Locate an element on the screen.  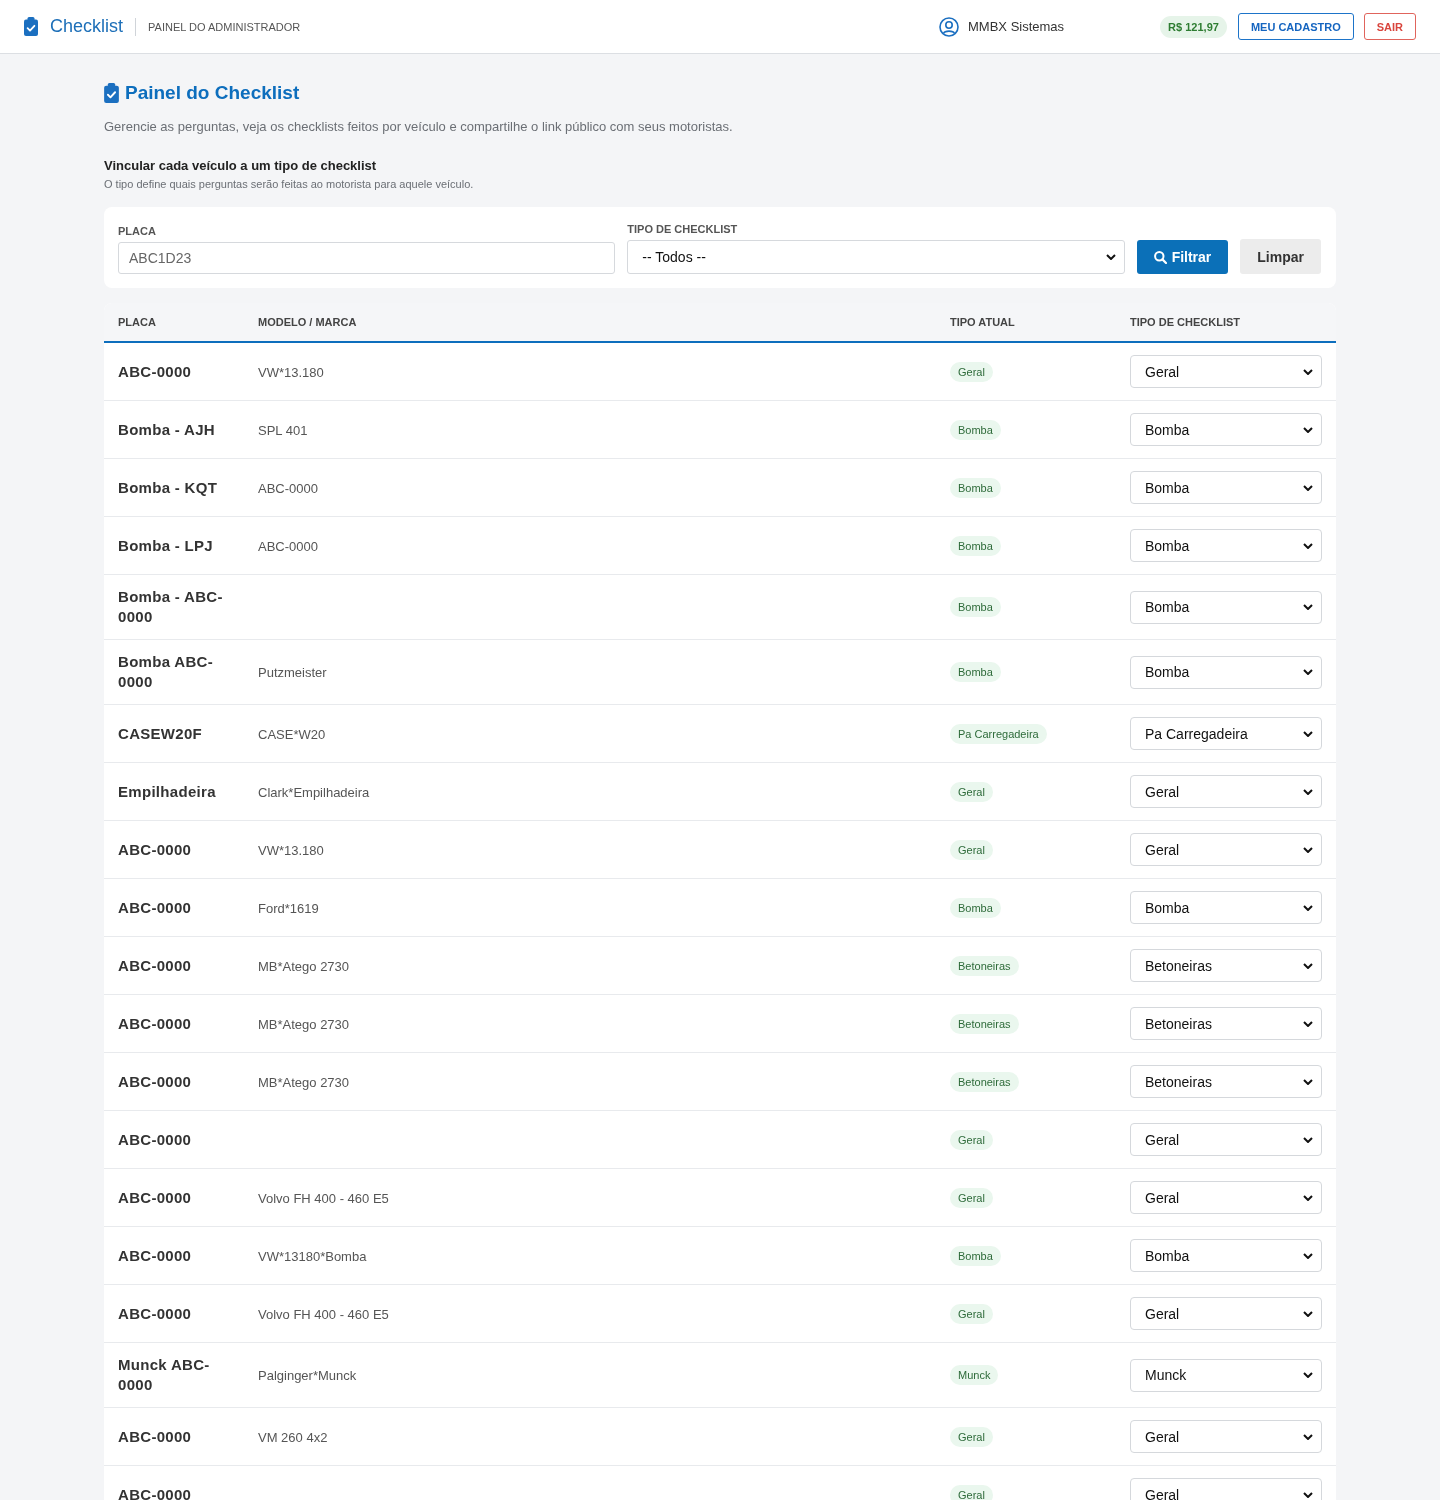
type-badge: Munck is located at coordinates (974, 1375).